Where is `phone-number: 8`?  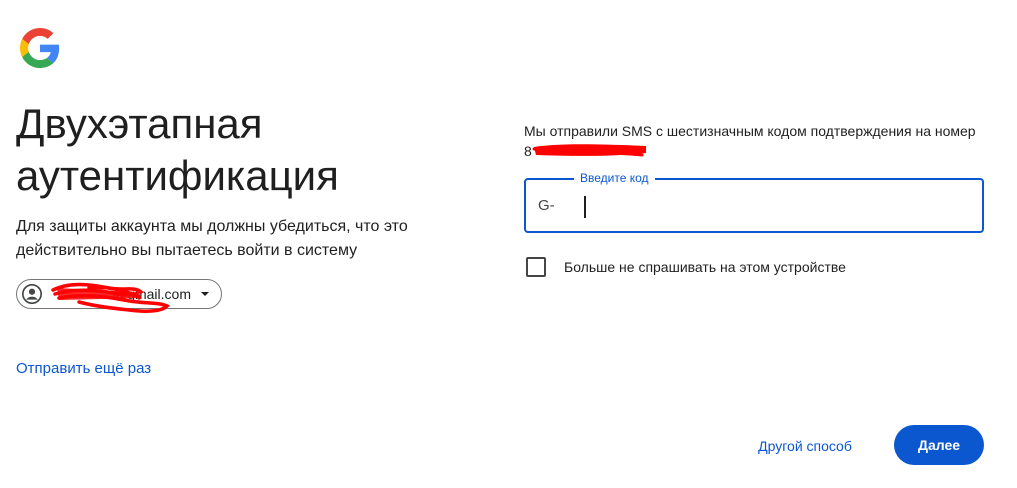 phone-number: 8 is located at coordinates (589, 151).